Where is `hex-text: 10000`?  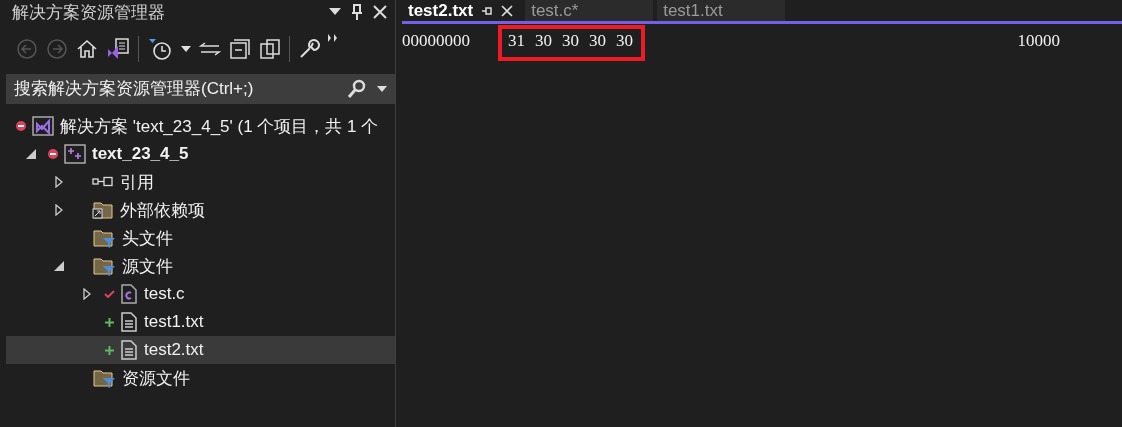 hex-text: 10000 is located at coordinates (1038, 41).